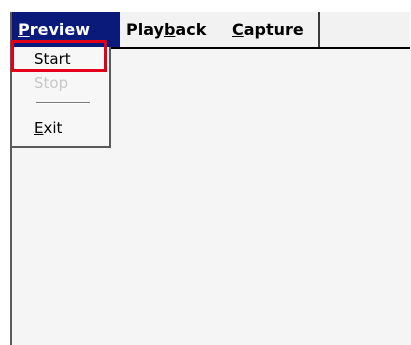 The width and height of the screenshot is (411, 345). Describe the element at coordinates (53, 128) in the screenshot. I see `menu-item-exit-label: xit` at that location.